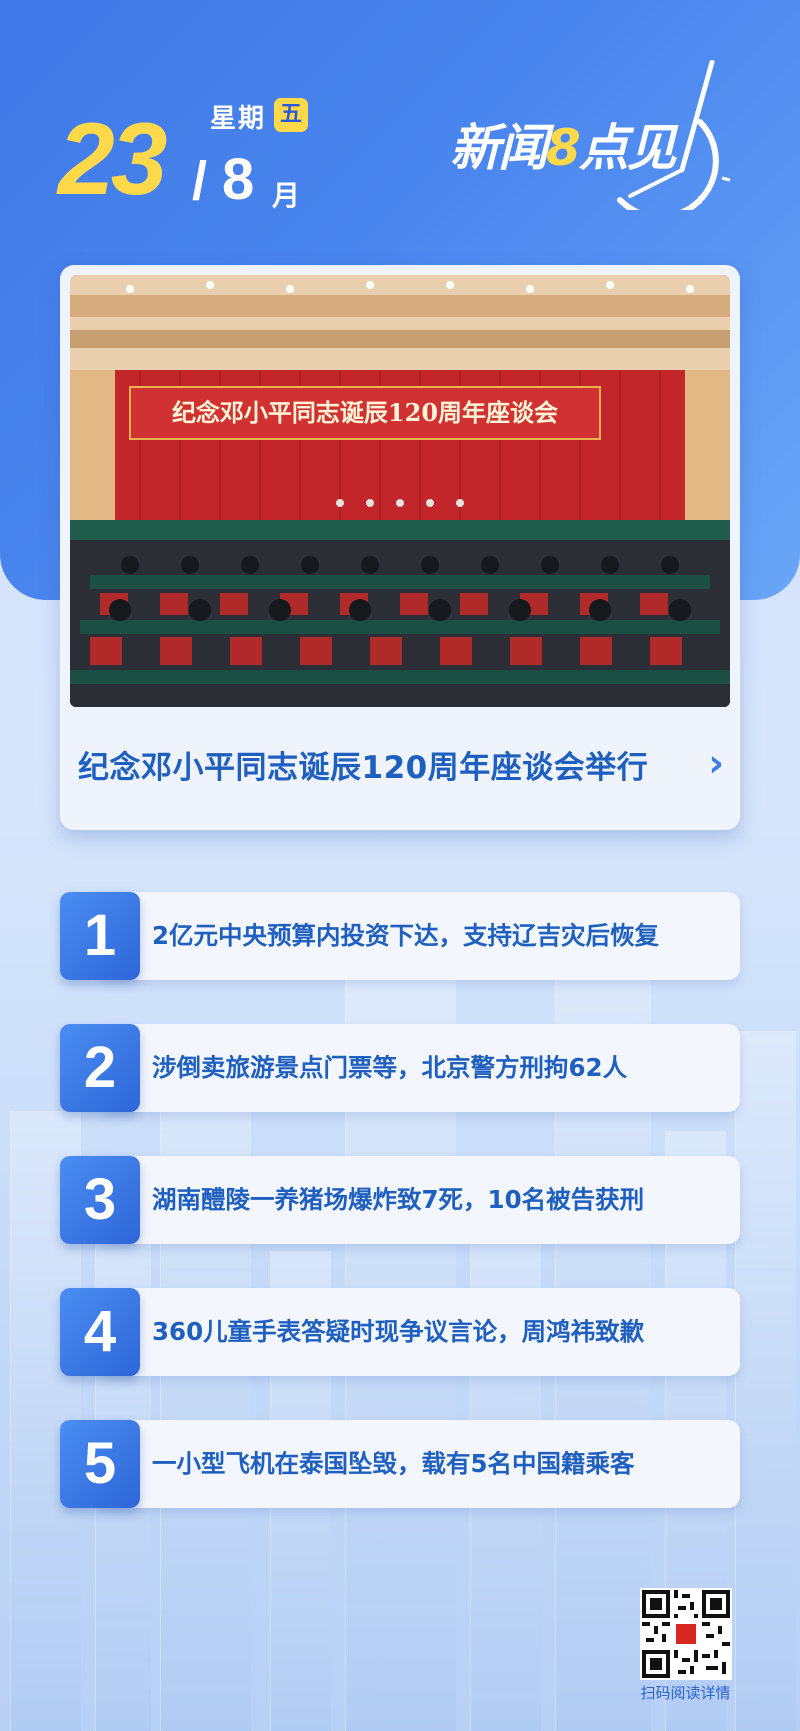 This screenshot has width=800, height=1731. Describe the element at coordinates (238, 119) in the screenshot. I see `weekday-prefix: 星期` at that location.